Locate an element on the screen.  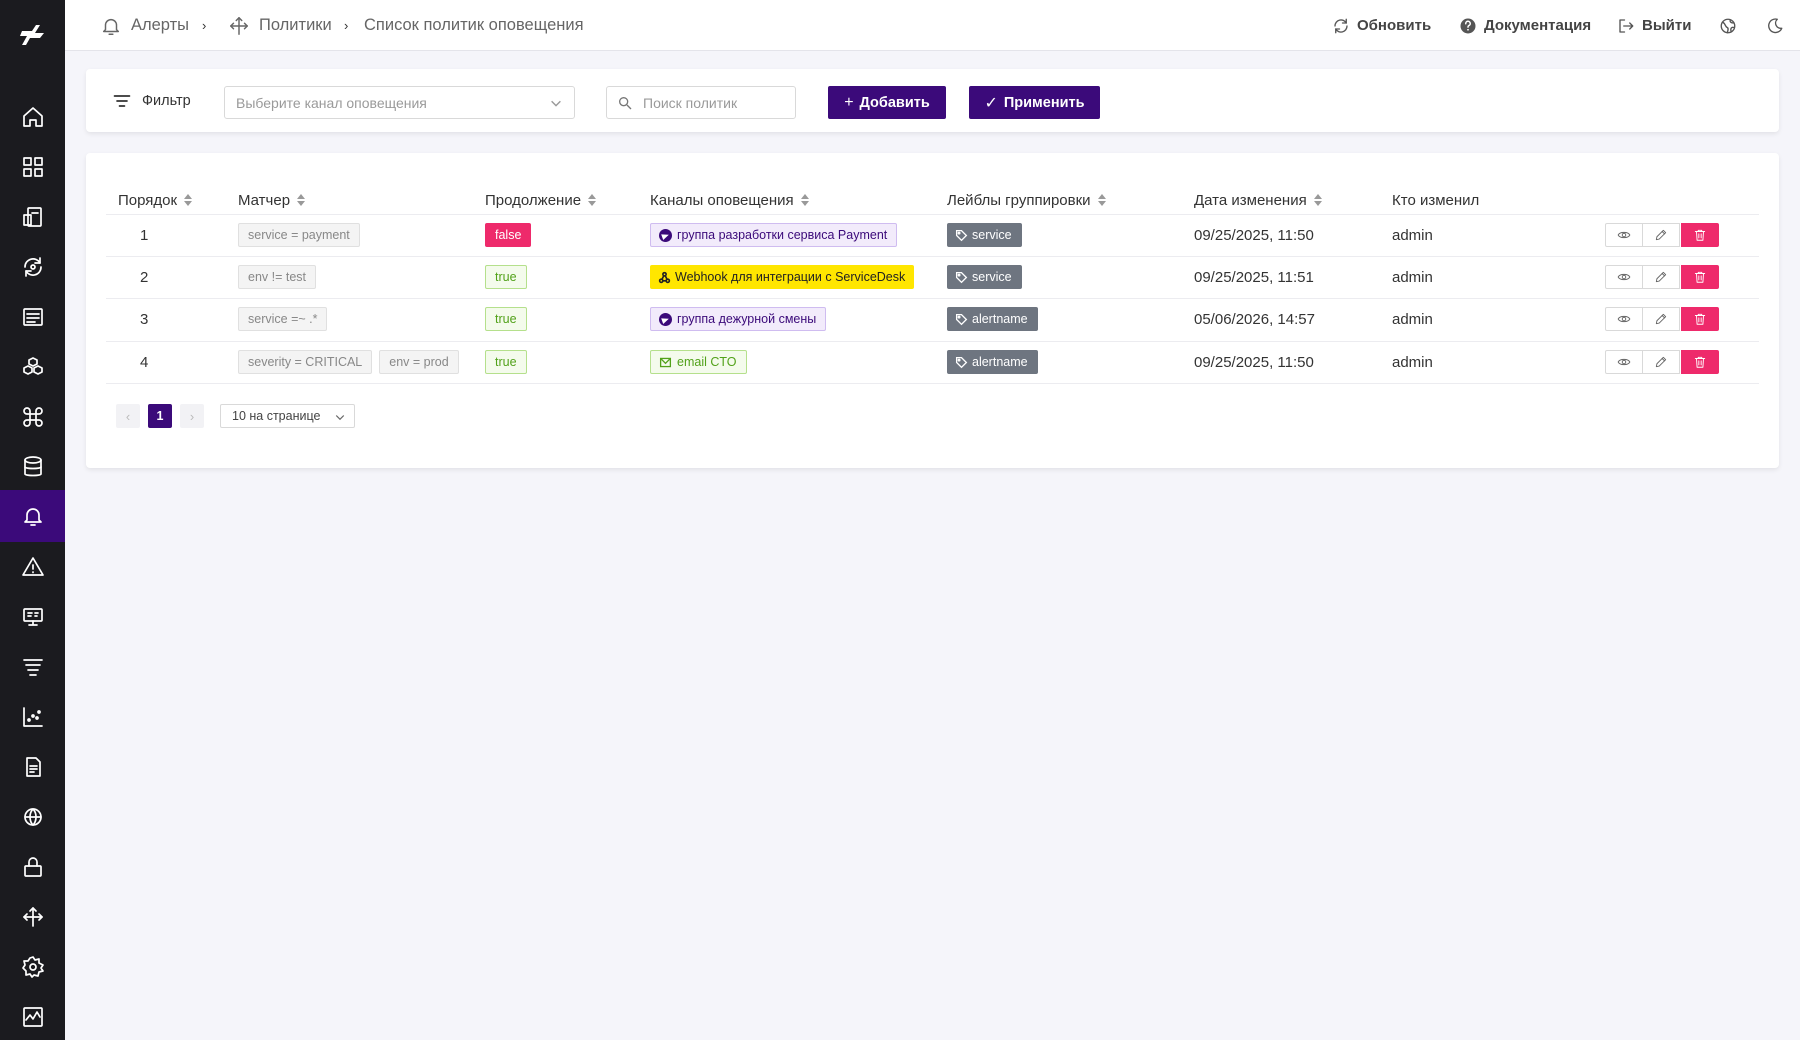
label-cell: service is located at coordinates (984, 277).